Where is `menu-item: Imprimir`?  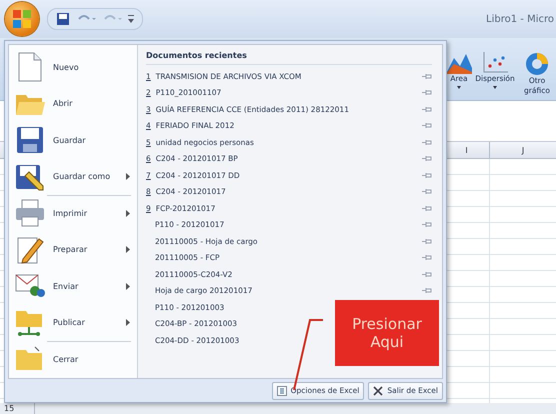
menu-item: Imprimir is located at coordinates (73, 213).